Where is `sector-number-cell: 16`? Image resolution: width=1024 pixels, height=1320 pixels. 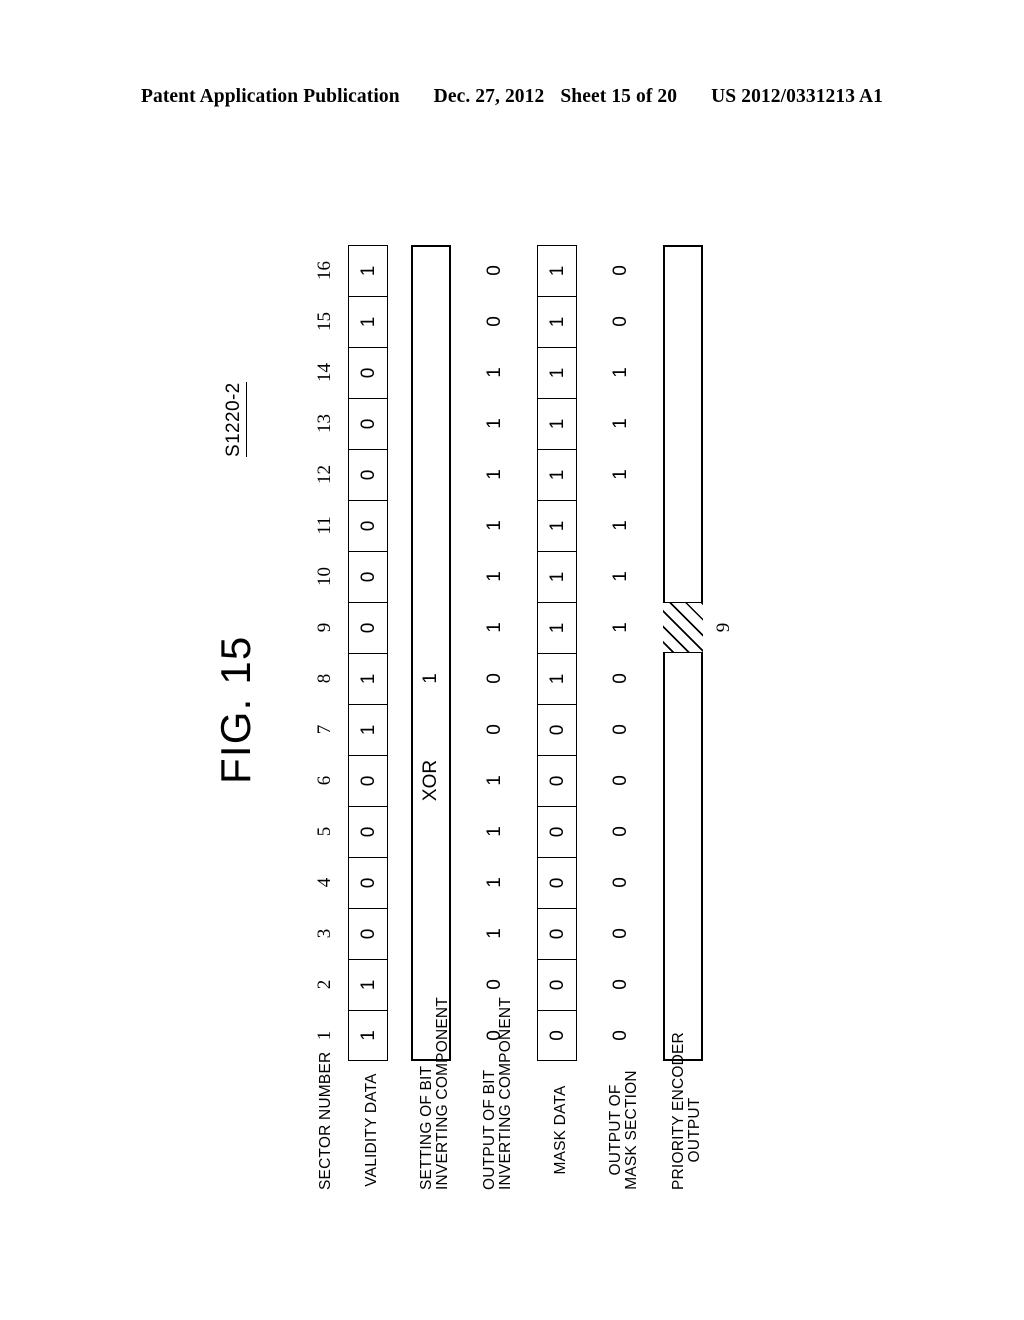 sector-number-cell: 16 is located at coordinates (324, 270).